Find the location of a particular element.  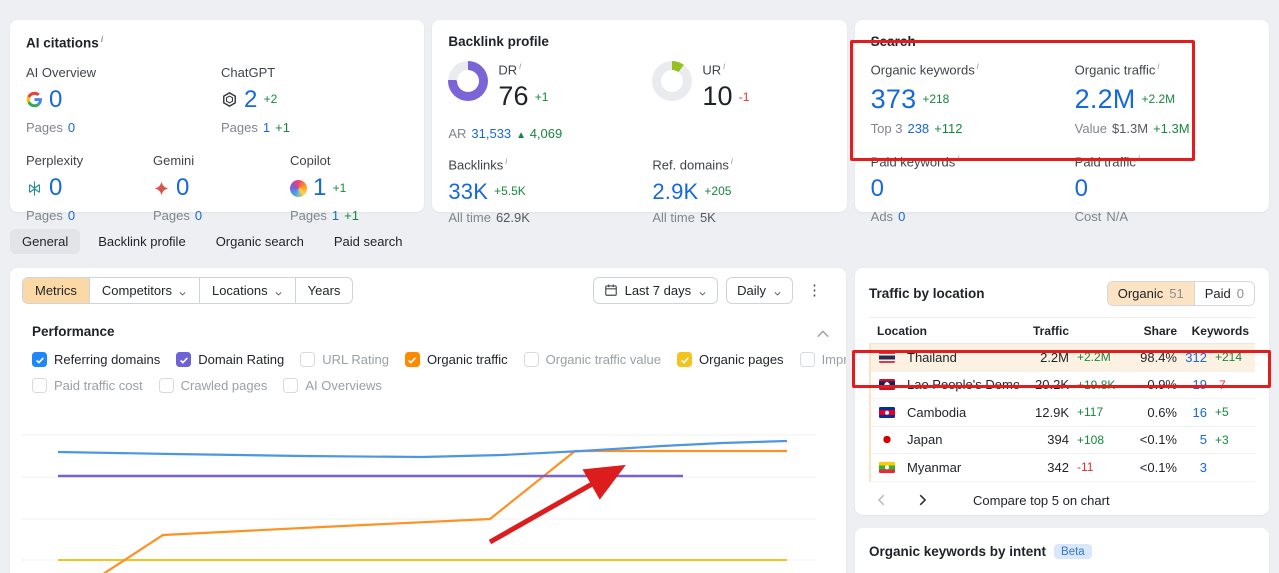

ref-domains-value: 2.9K is located at coordinates (675, 192).